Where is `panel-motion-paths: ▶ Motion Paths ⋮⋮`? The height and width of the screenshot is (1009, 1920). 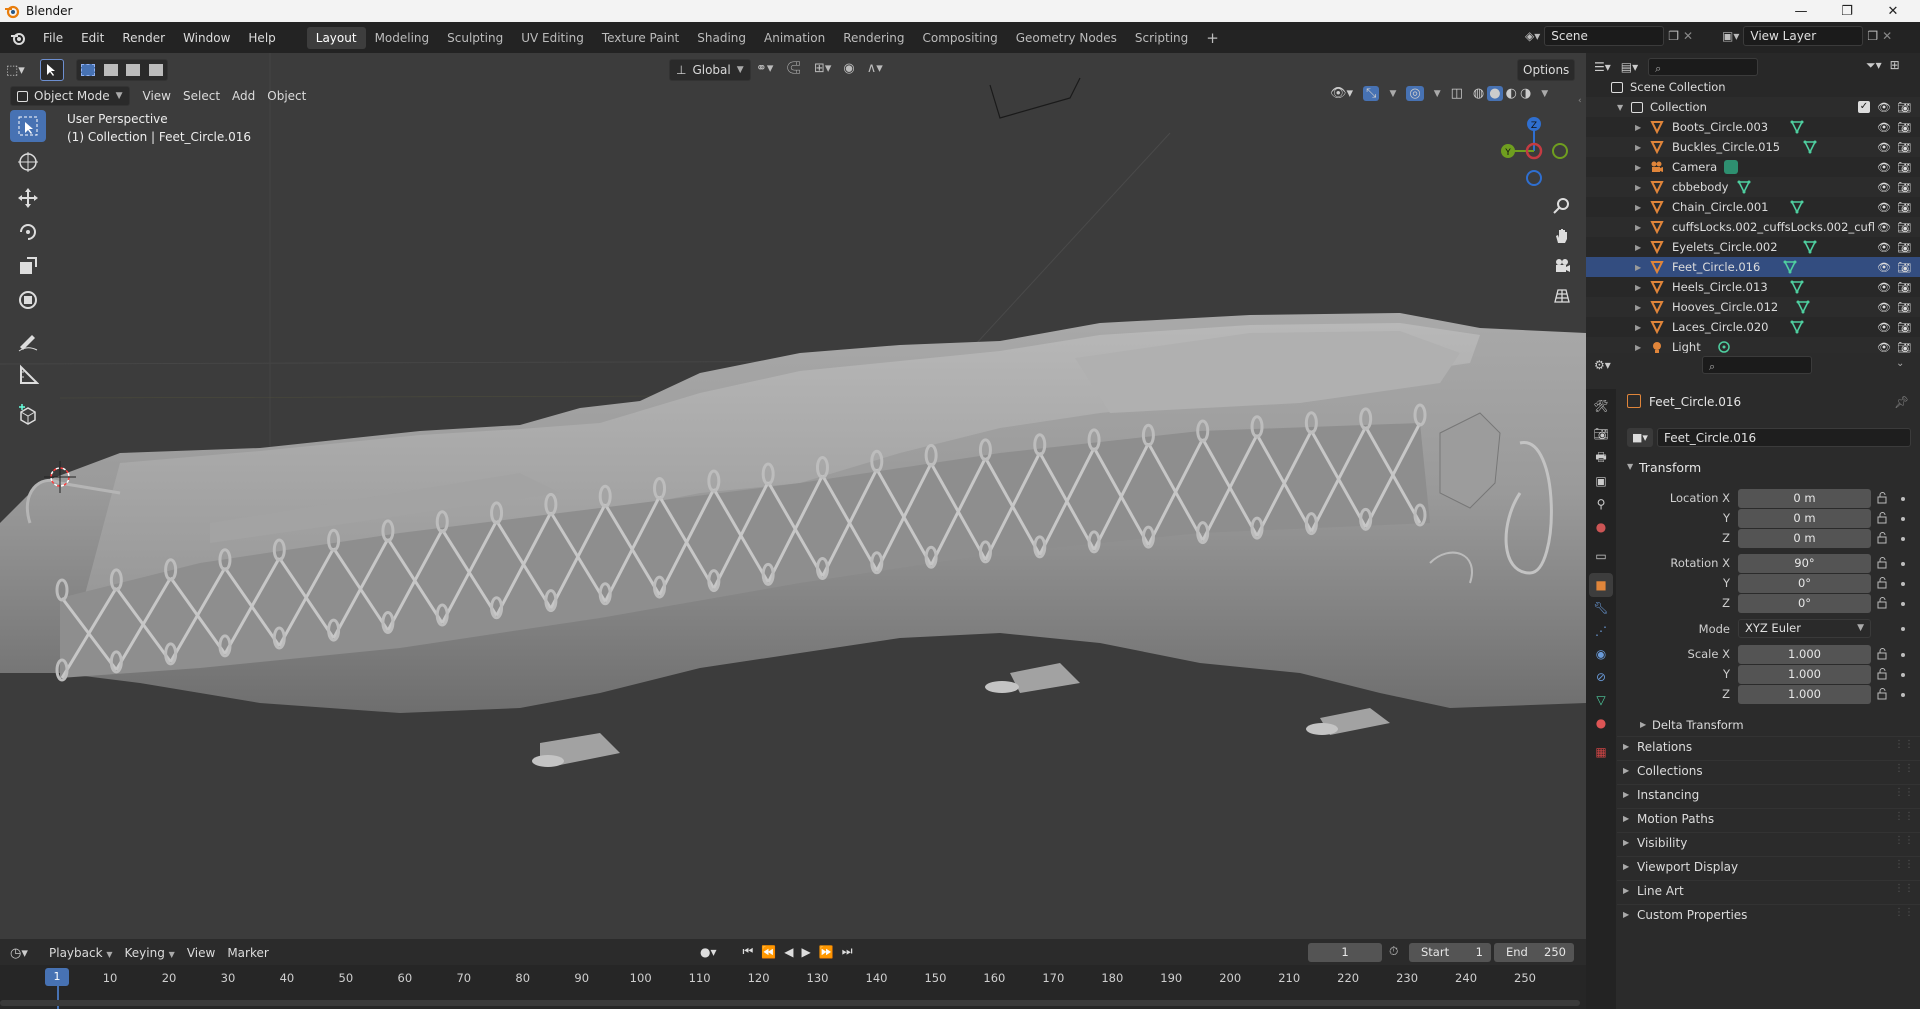 panel-motion-paths: ▶ Motion Paths ⋮⋮ is located at coordinates (1768, 819).